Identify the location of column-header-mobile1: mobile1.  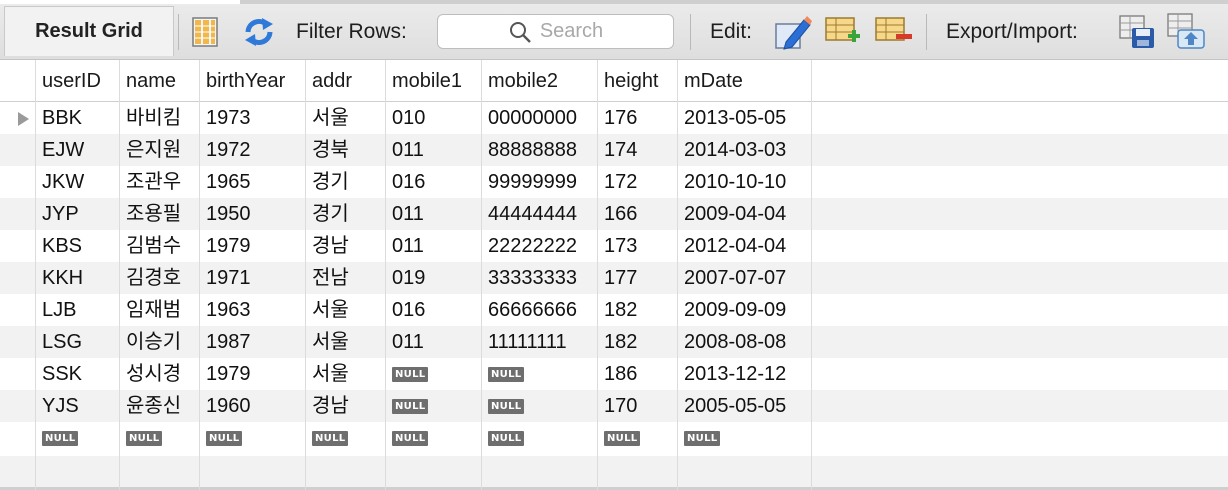
(427, 81).